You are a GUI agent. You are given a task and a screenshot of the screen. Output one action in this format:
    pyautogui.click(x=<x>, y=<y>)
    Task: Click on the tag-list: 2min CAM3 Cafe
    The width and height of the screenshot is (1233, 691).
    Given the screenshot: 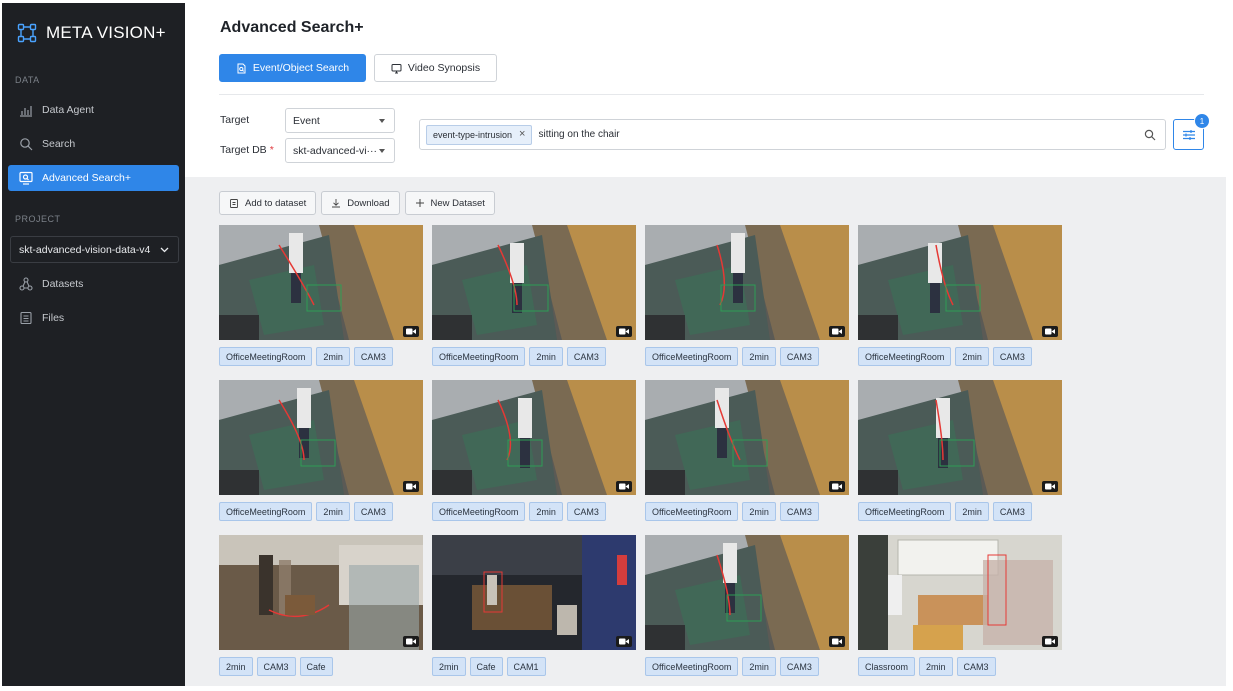 What is the action you would take?
    pyautogui.click(x=276, y=666)
    